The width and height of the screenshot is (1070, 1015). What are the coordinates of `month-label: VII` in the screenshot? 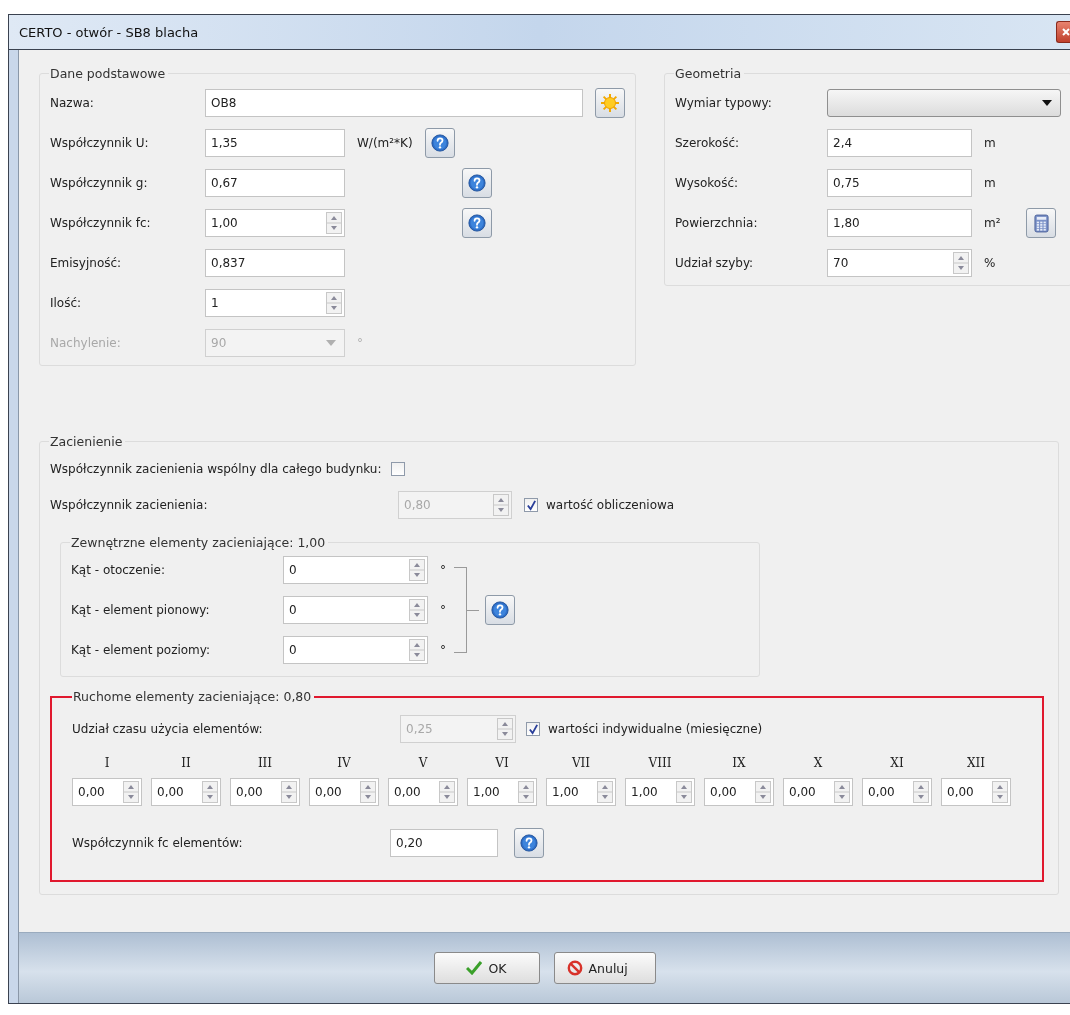 It's located at (581, 763).